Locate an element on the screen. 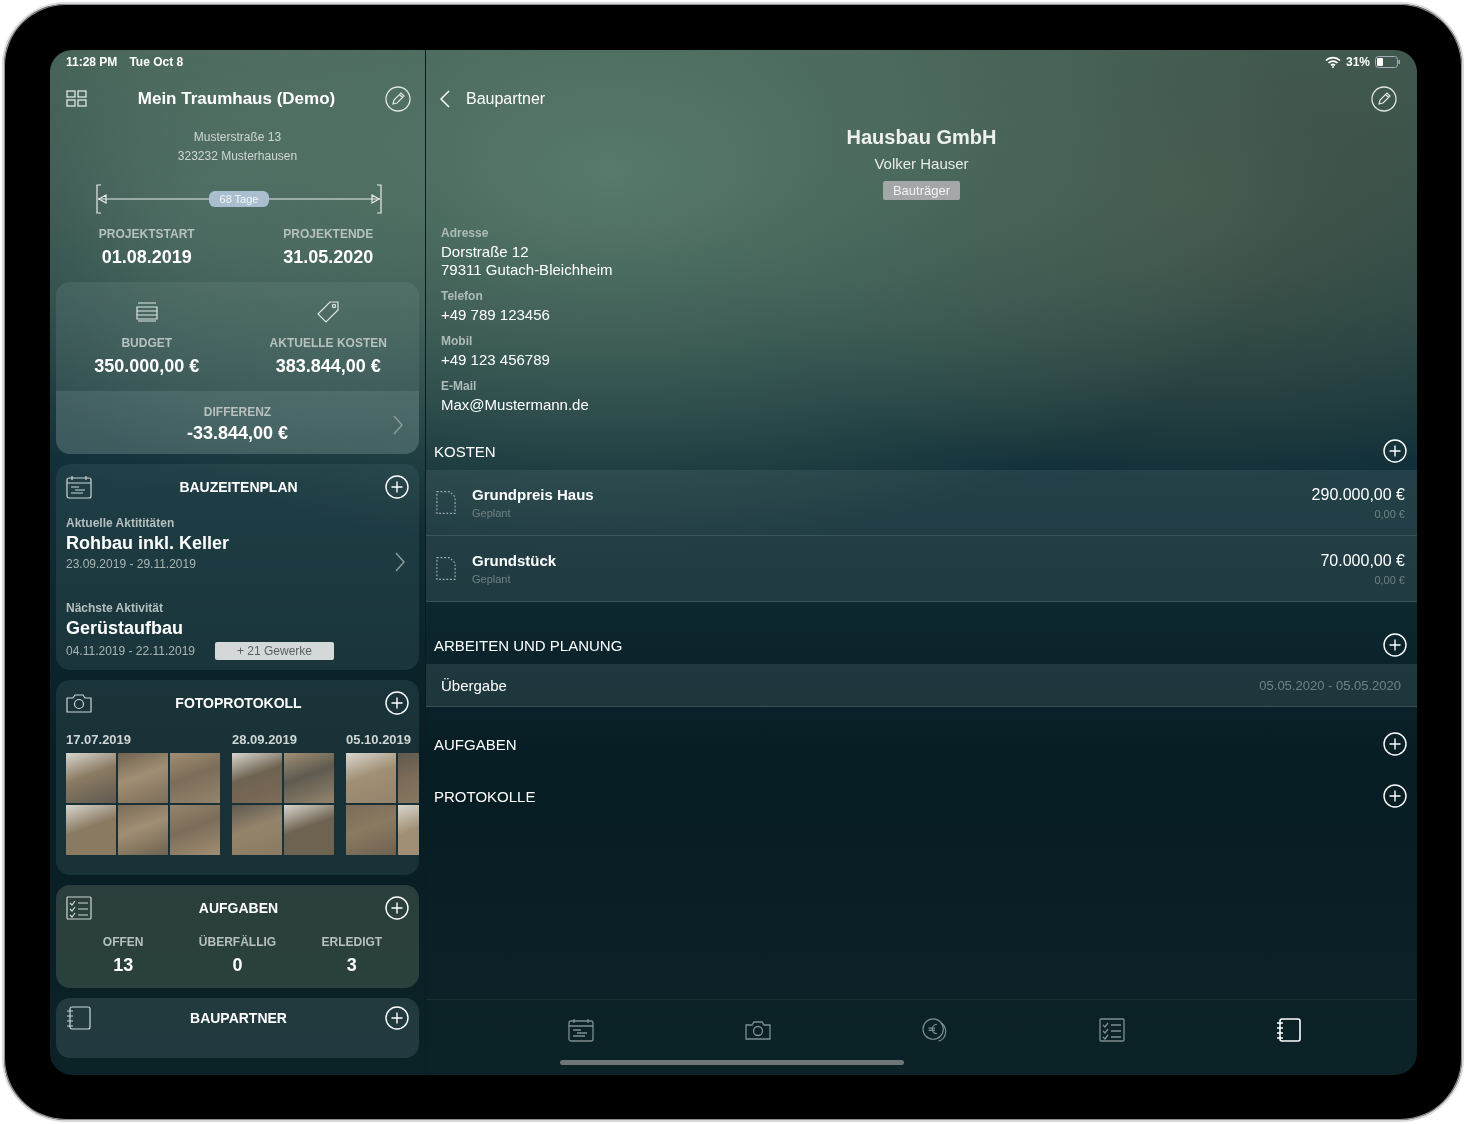  work-dates: 05.05.2020 - 05.05.2020 is located at coordinates (1330, 685).